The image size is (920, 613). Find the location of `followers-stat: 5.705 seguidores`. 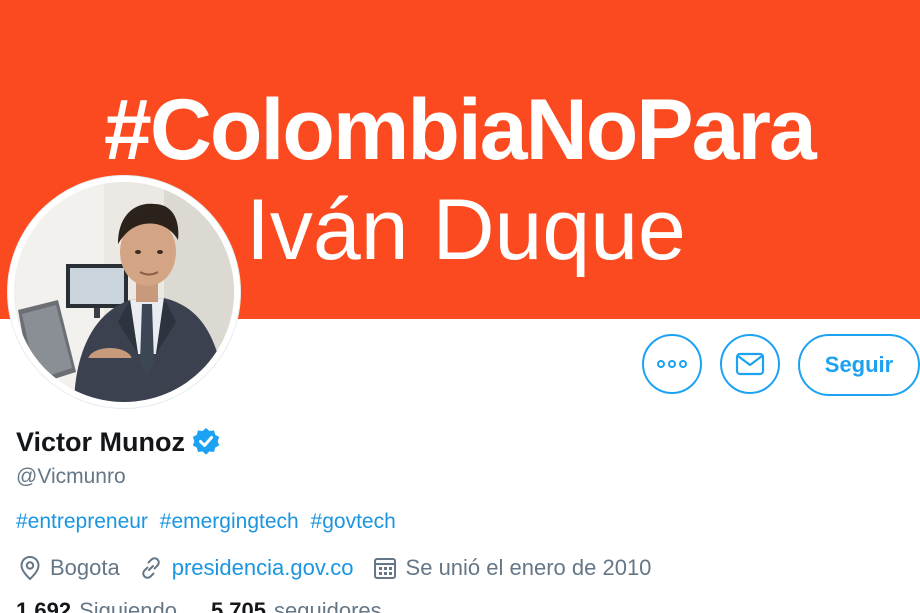

followers-stat: 5.705 seguidores is located at coordinates (296, 604).